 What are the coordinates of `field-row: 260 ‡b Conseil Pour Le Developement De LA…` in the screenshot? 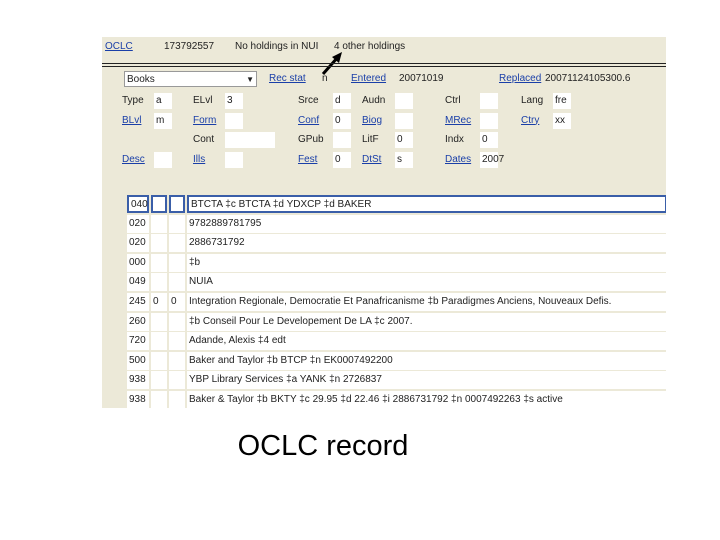 It's located at (396, 322).